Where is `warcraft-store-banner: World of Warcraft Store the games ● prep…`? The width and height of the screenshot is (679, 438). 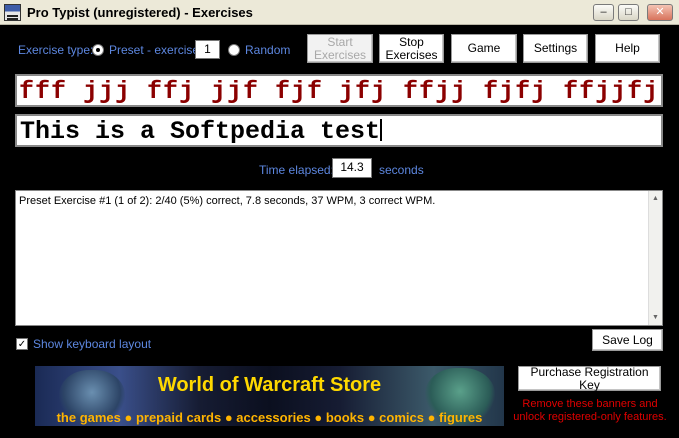
warcraft-store-banner: World of Warcraft Store the games ● prep… is located at coordinates (269, 396).